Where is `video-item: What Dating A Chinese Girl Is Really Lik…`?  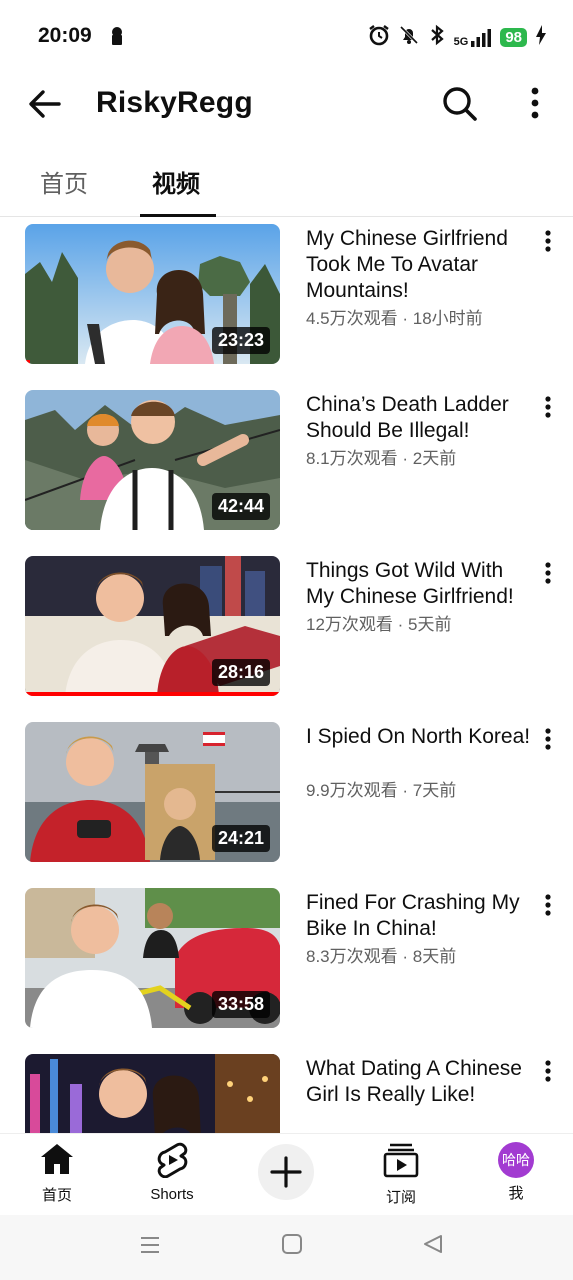
video-item: What Dating A Chinese Girl Is Really Lik… is located at coordinates (286, 1094).